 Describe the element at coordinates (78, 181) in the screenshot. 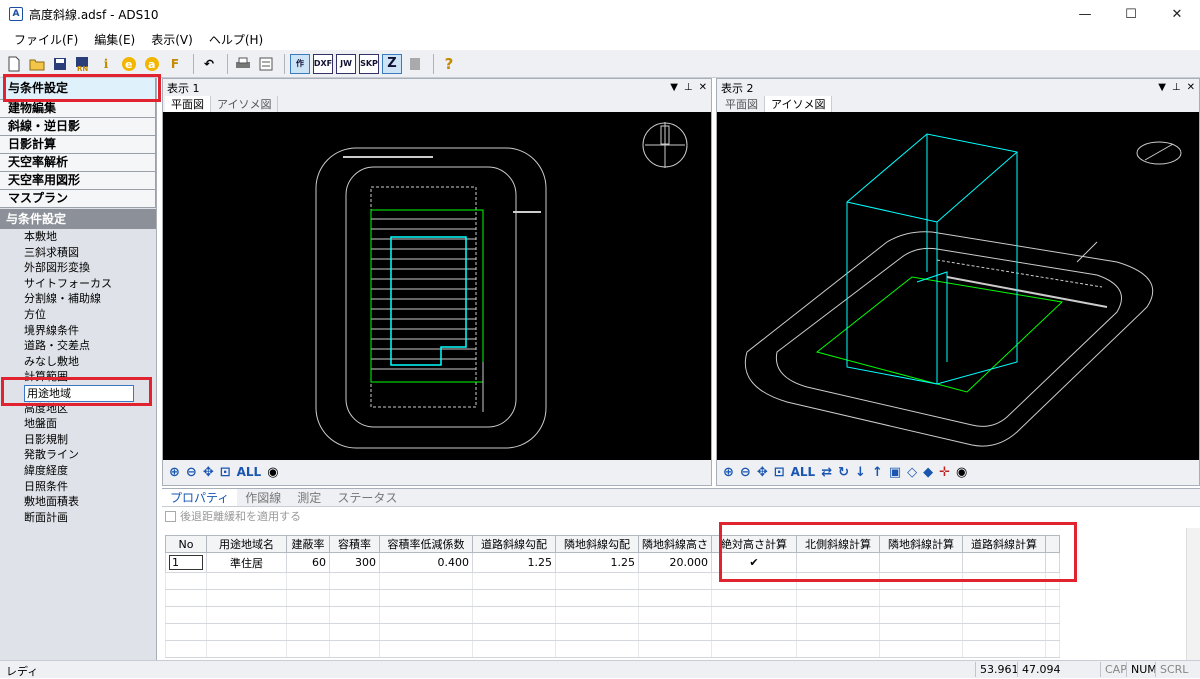

I see `category-sky-figures: 天空率用図形` at that location.